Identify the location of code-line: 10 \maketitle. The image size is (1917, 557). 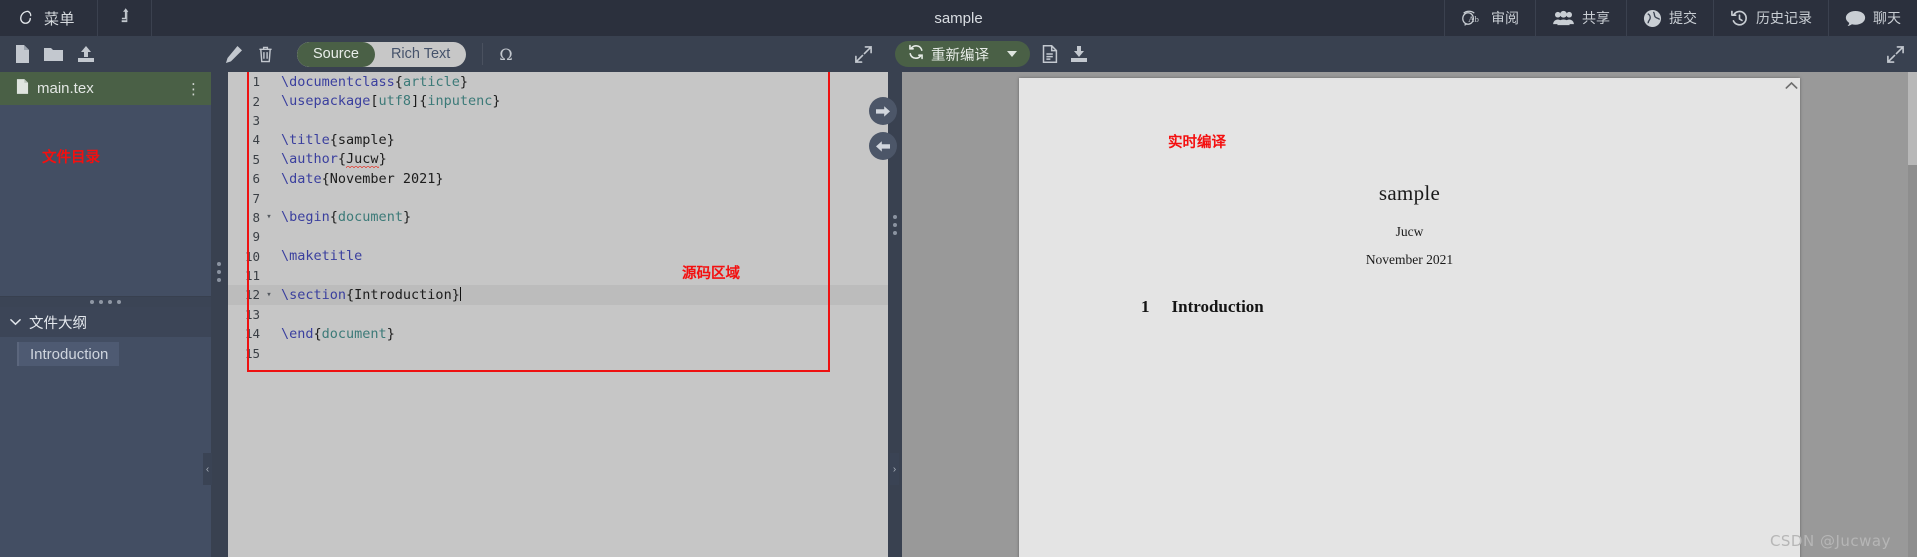
(558, 256).